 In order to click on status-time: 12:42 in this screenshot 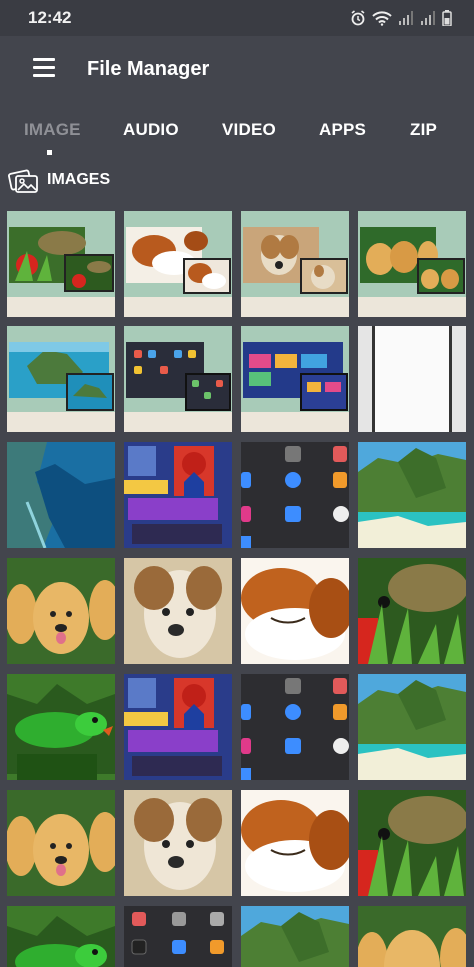, I will do `click(50, 17)`.